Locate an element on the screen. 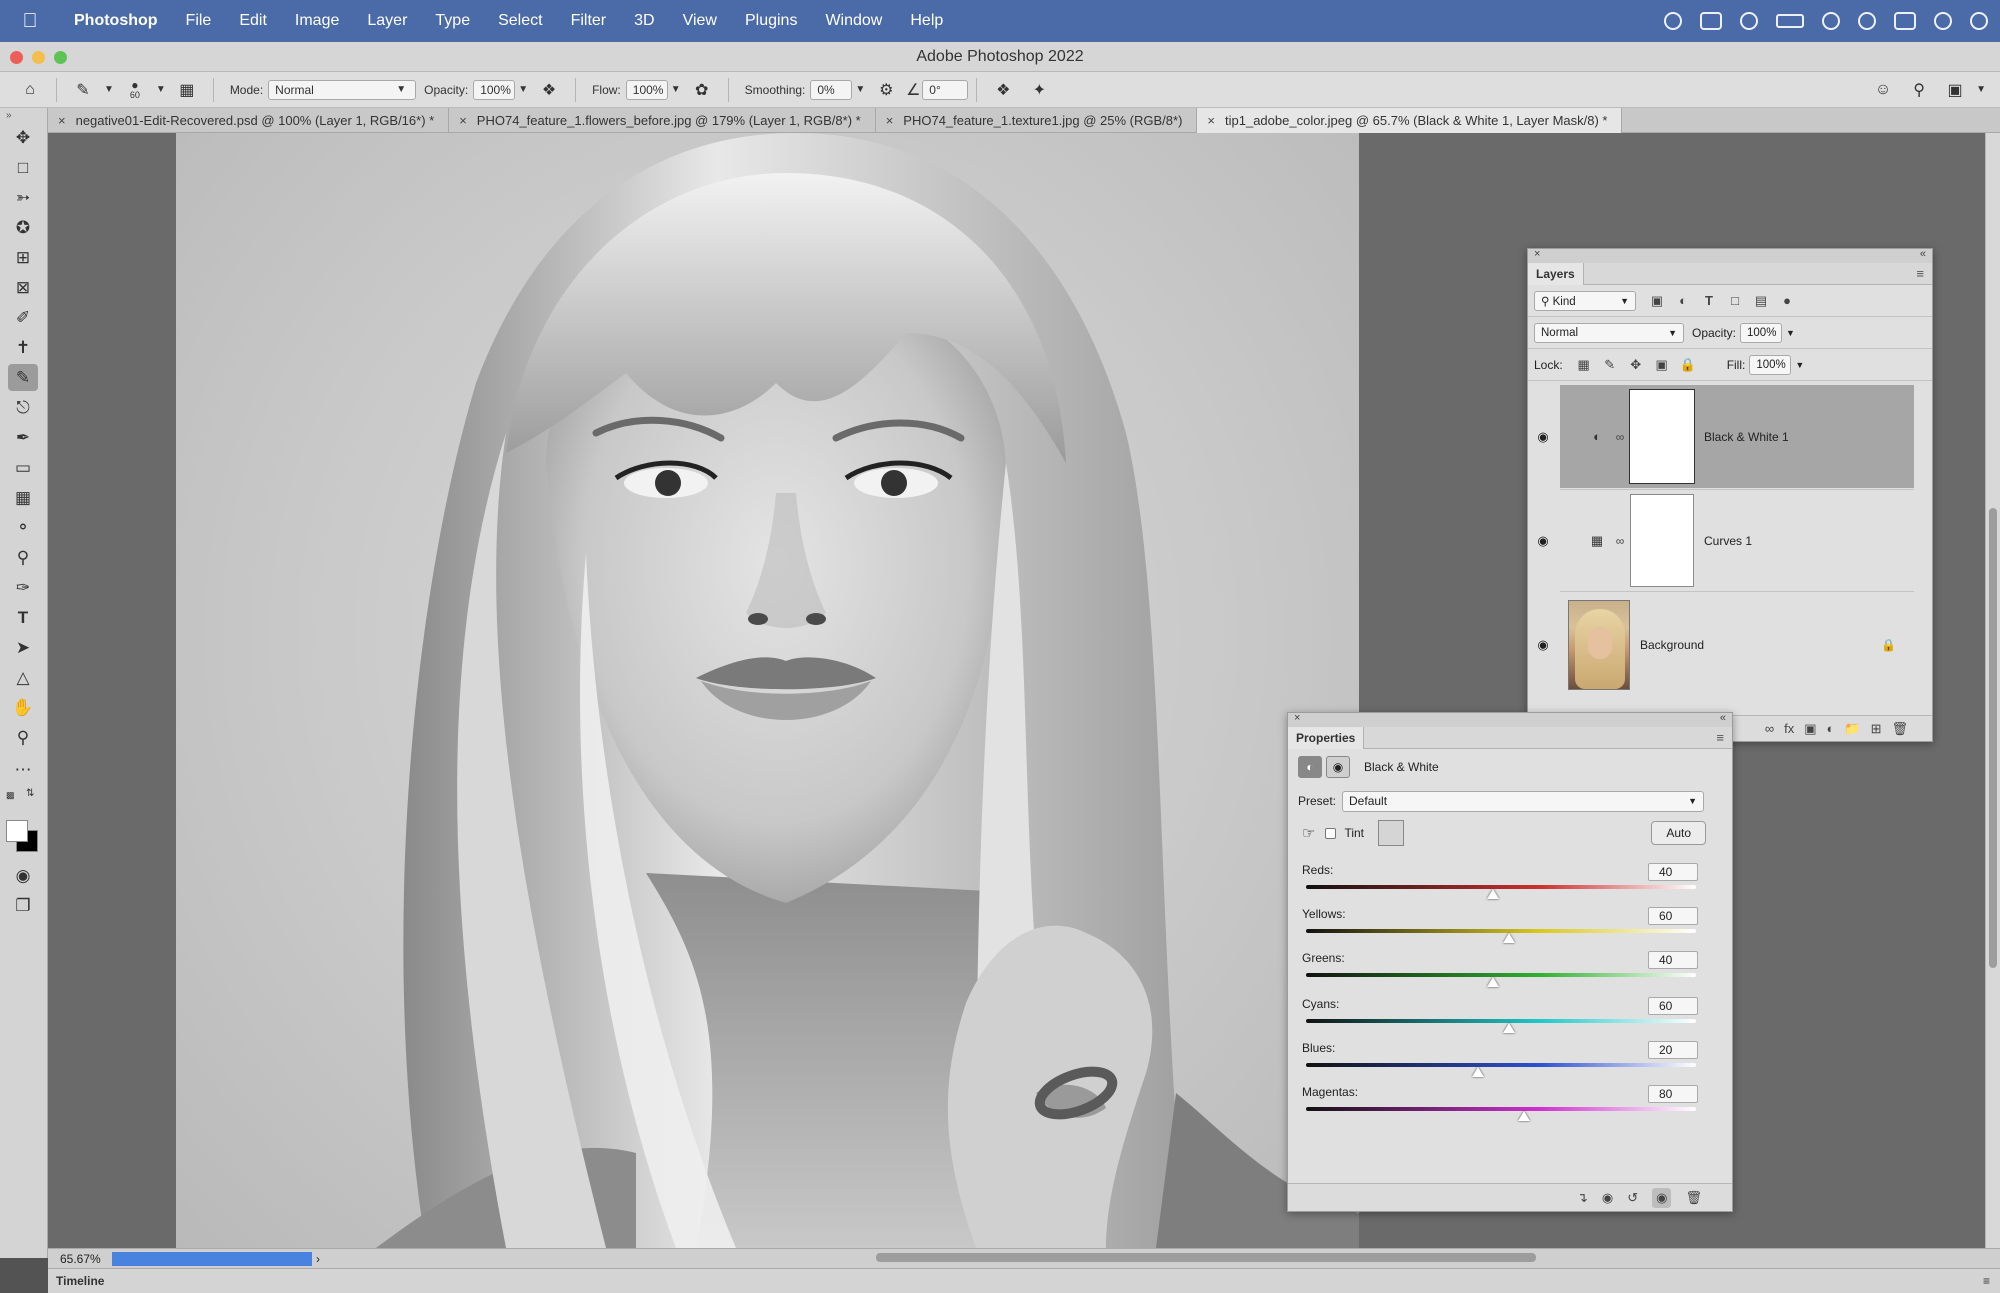  menu-type: Type is located at coordinates (452, 21).